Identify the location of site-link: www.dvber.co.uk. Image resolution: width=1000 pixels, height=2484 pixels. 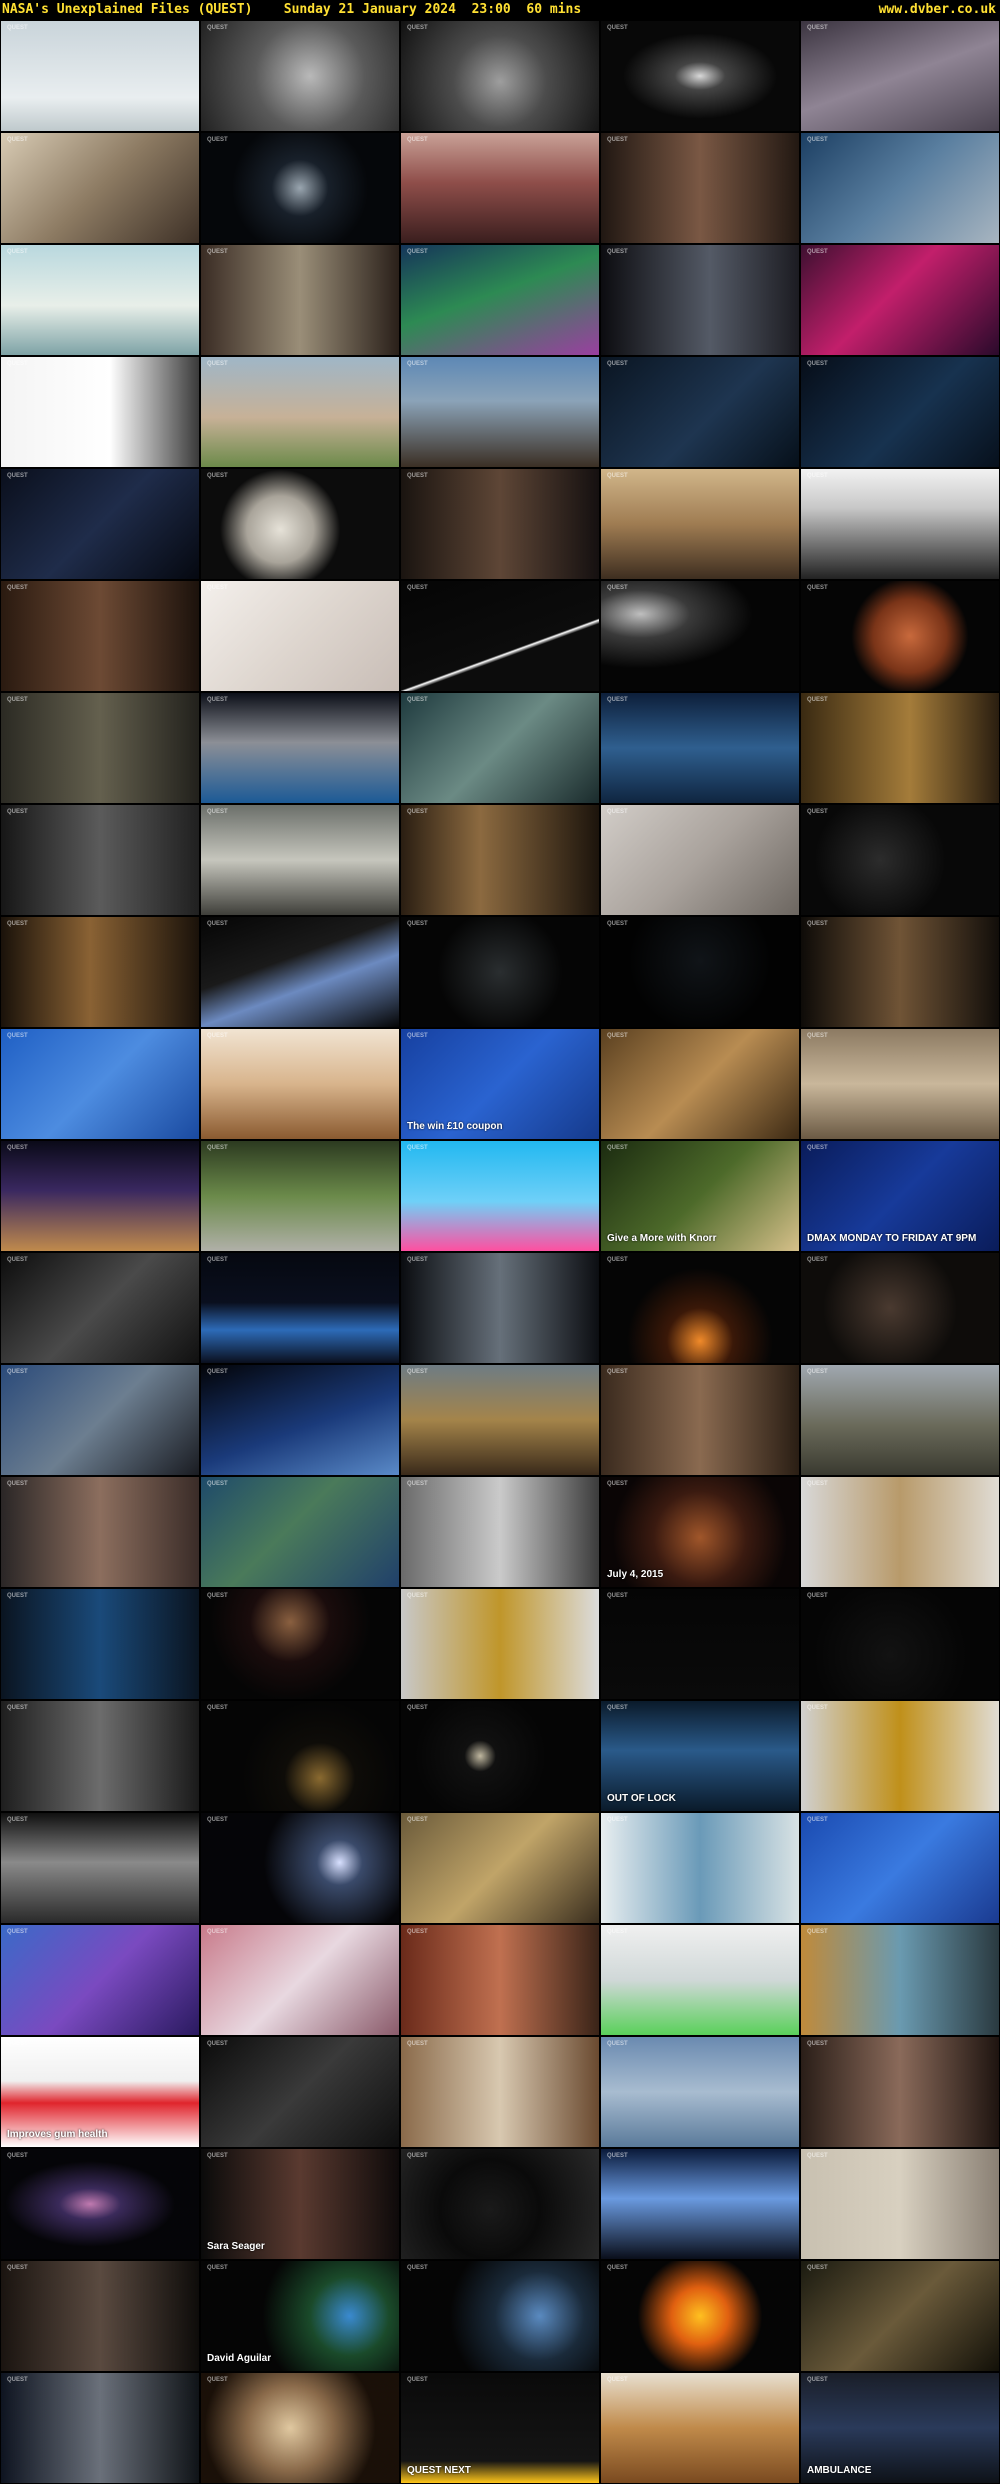
(937, 10).